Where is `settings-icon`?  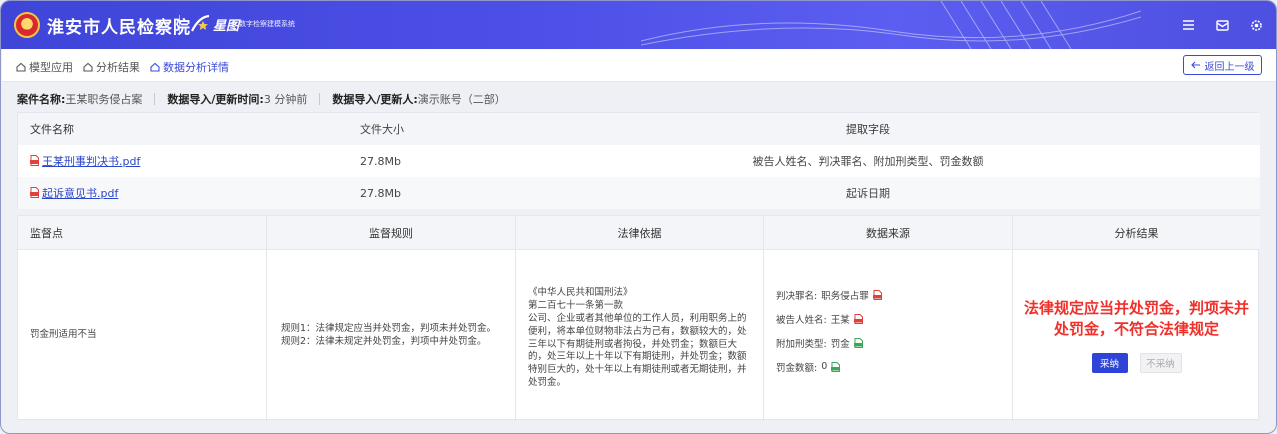
settings-icon is located at coordinates (1256, 25).